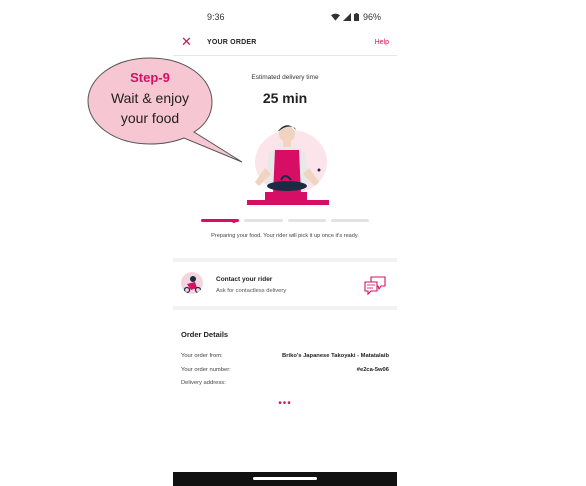  What do you see at coordinates (203, 383) in the screenshot?
I see `delivery-address-label: Delivery address:` at bounding box center [203, 383].